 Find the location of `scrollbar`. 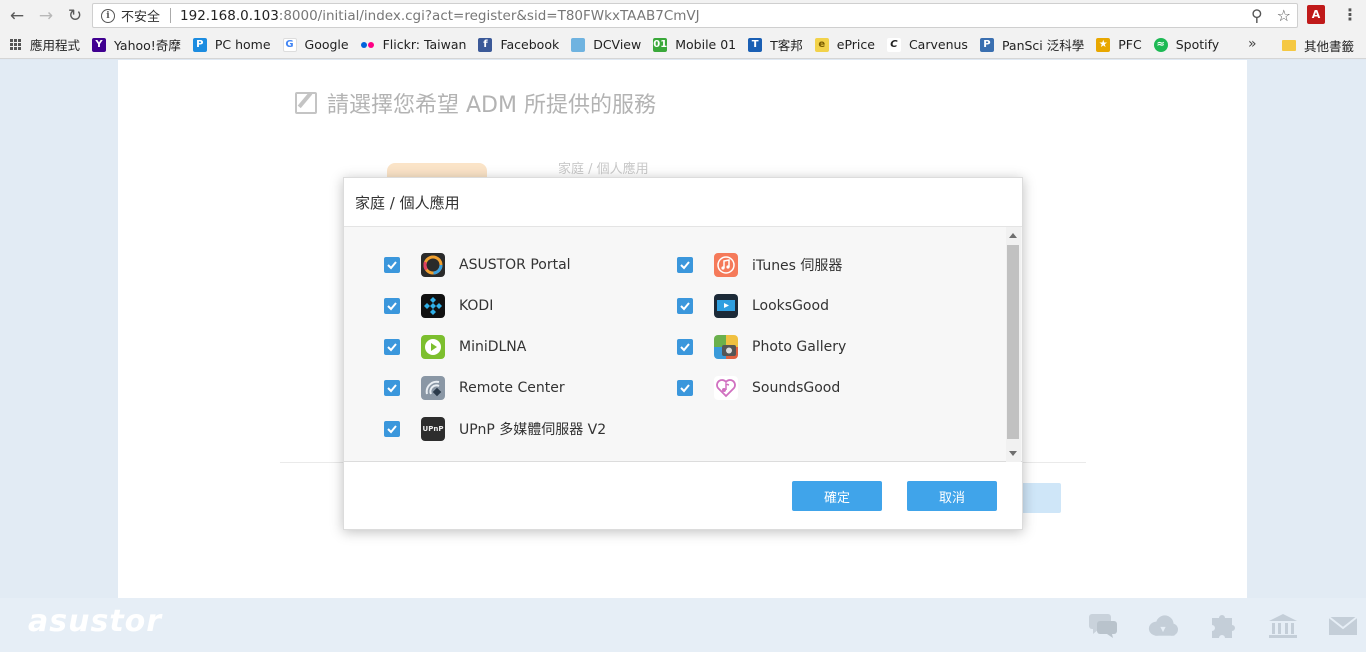

scrollbar is located at coordinates (1013, 344).